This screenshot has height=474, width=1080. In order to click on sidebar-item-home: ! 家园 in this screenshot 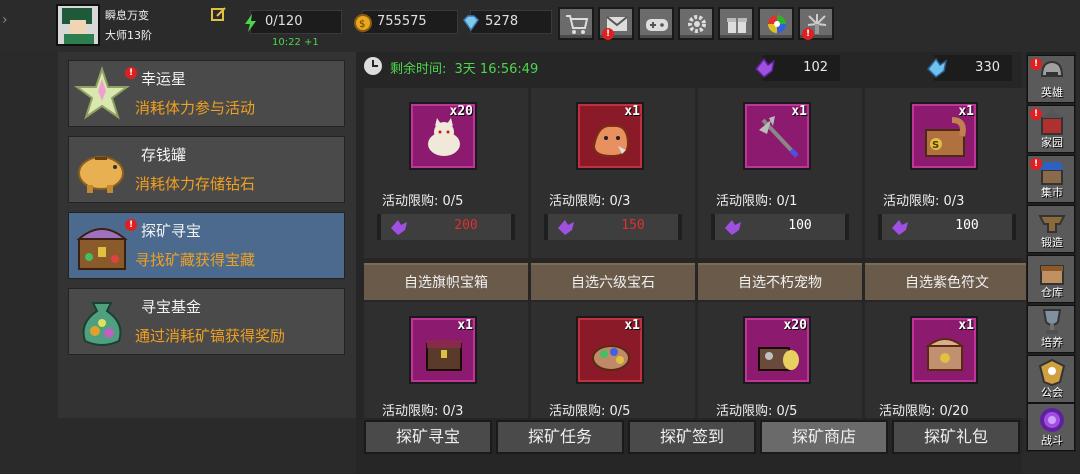, I will do `click(1051, 129)`.